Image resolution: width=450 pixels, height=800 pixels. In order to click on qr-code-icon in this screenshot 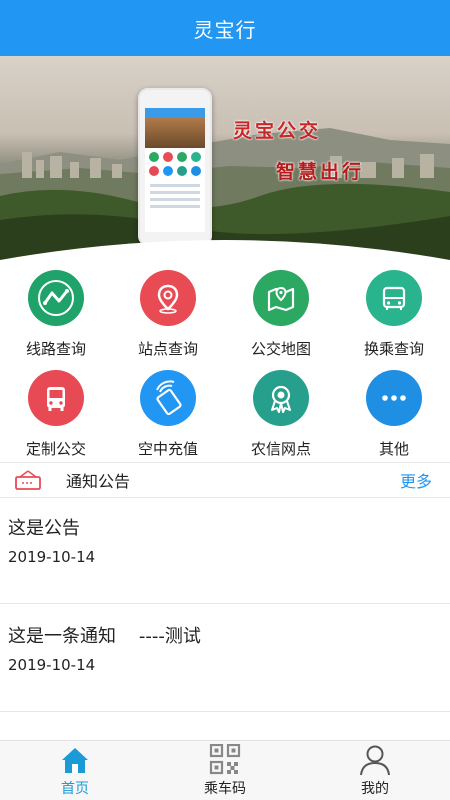, I will do `click(225, 759)`.